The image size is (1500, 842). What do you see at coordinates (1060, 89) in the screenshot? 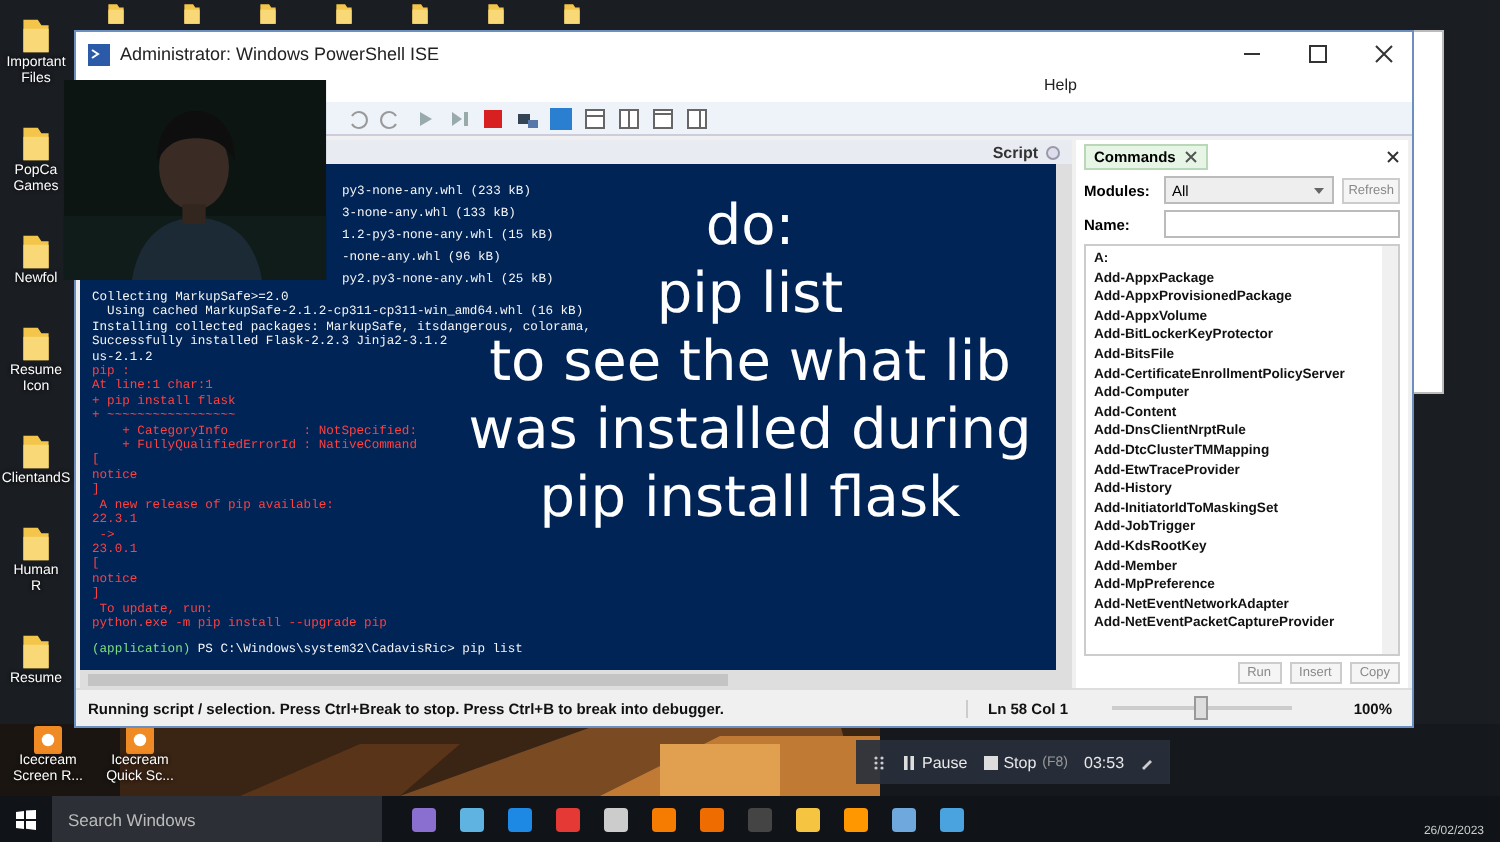
I see `menu-item: Help` at bounding box center [1060, 89].